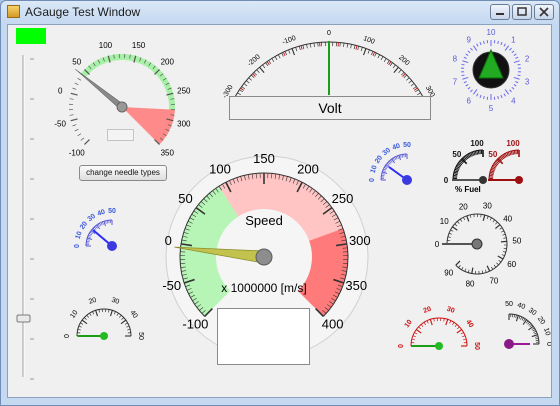 This screenshot has width=560, height=406. Describe the element at coordinates (13, 11) in the screenshot. I see `app-icon` at that location.